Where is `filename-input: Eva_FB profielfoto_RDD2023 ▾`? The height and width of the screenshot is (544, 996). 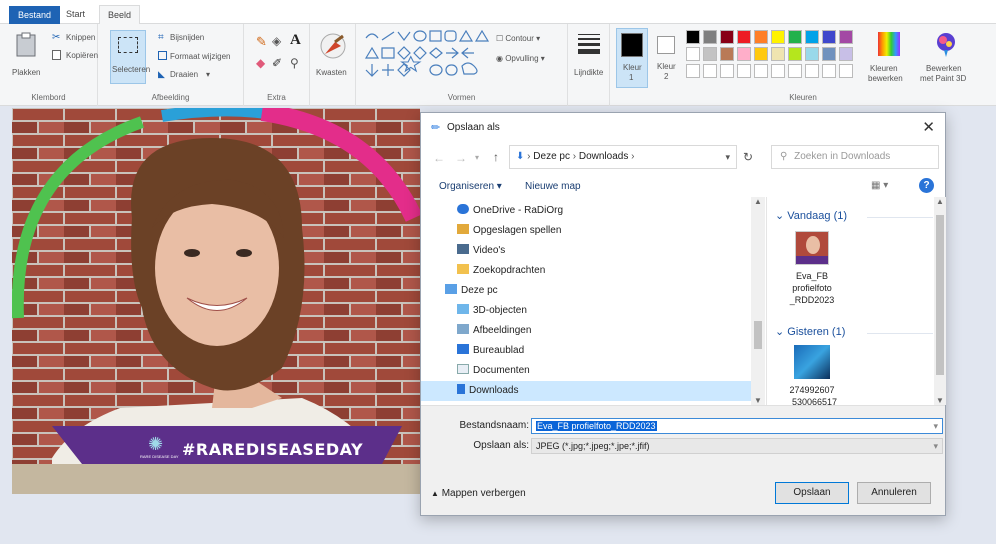 filename-input: Eva_FB profielfoto_RDD2023 ▾ is located at coordinates (737, 426).